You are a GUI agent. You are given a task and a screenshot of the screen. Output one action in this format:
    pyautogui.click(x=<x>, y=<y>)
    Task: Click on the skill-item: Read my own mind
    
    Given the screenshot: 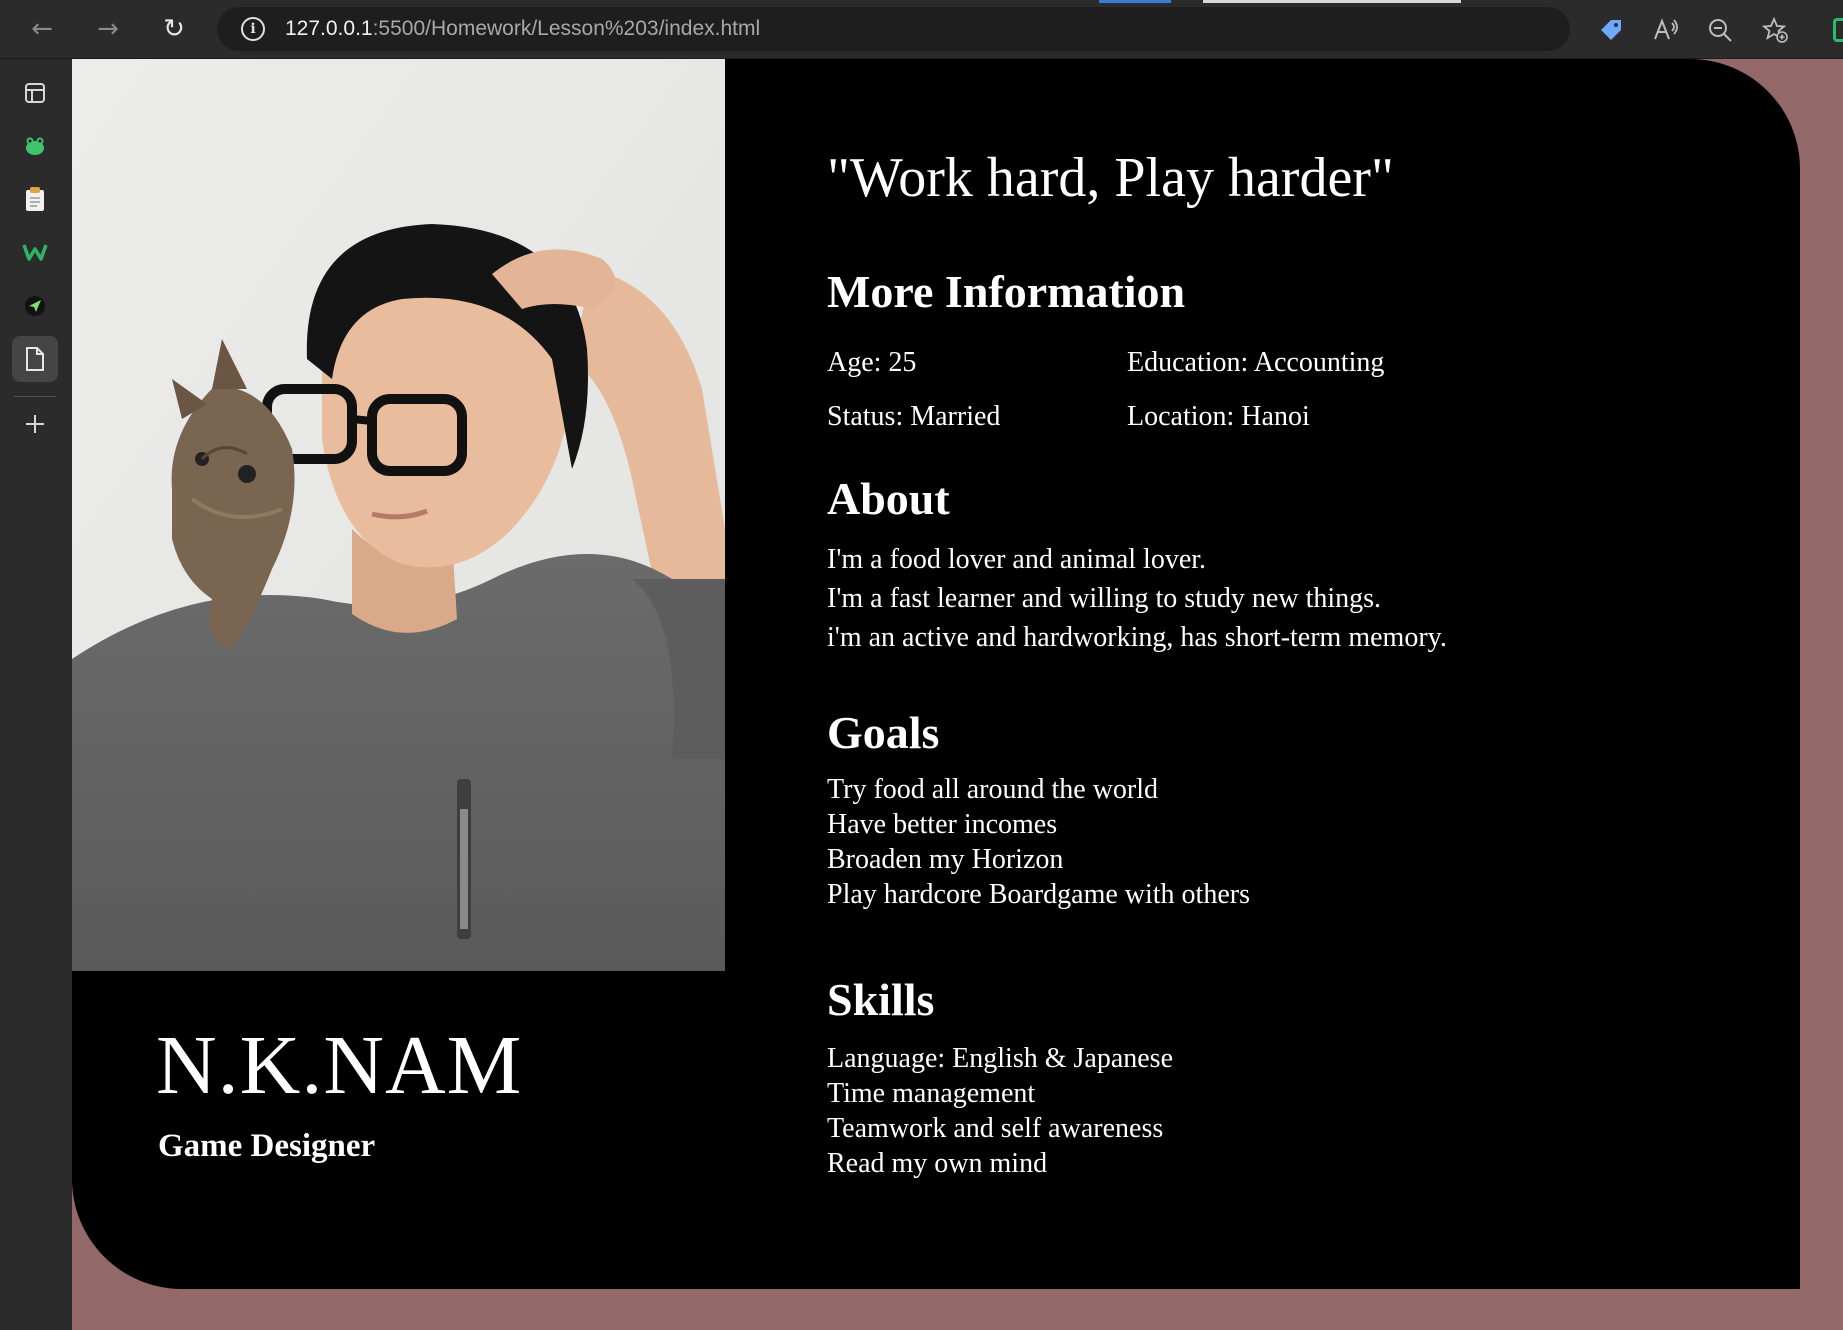 What is the action you would take?
    pyautogui.click(x=937, y=1163)
    